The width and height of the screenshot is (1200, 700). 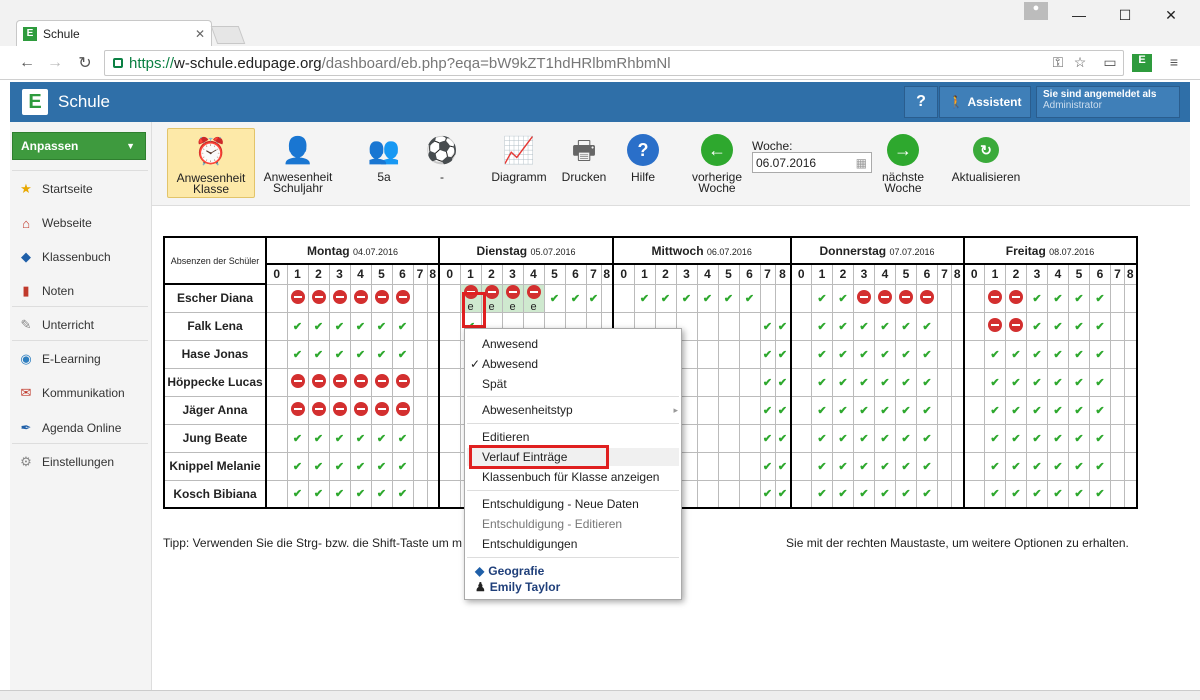 What do you see at coordinates (1079, 15) in the screenshot?
I see `minimize-icon: —` at bounding box center [1079, 15].